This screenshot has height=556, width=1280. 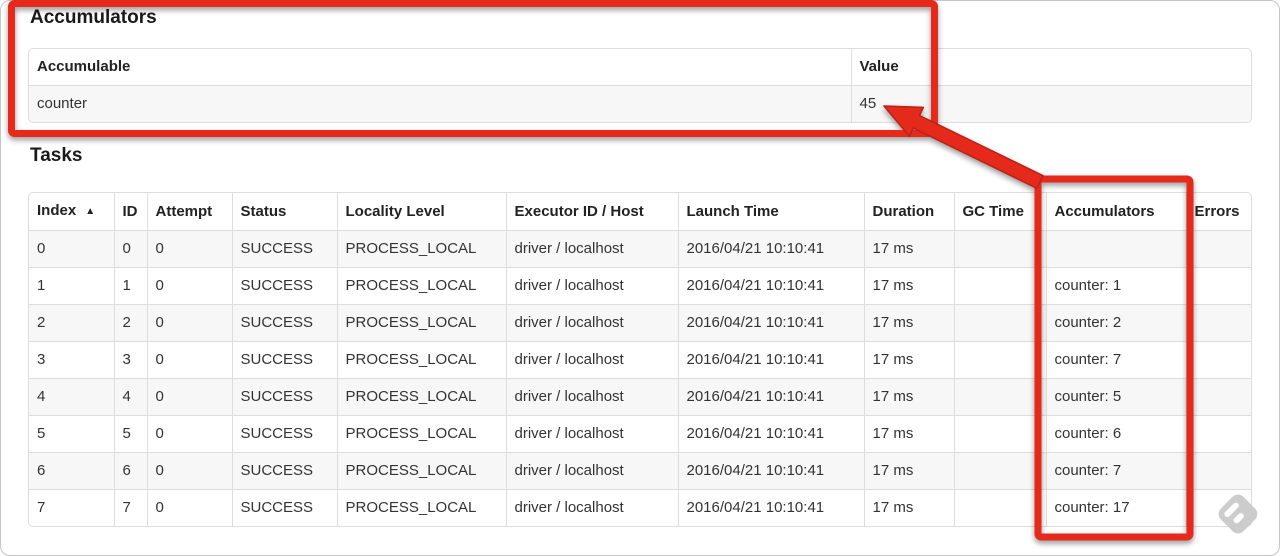 What do you see at coordinates (71, 286) in the screenshot?
I see `cell-index: 1` at bounding box center [71, 286].